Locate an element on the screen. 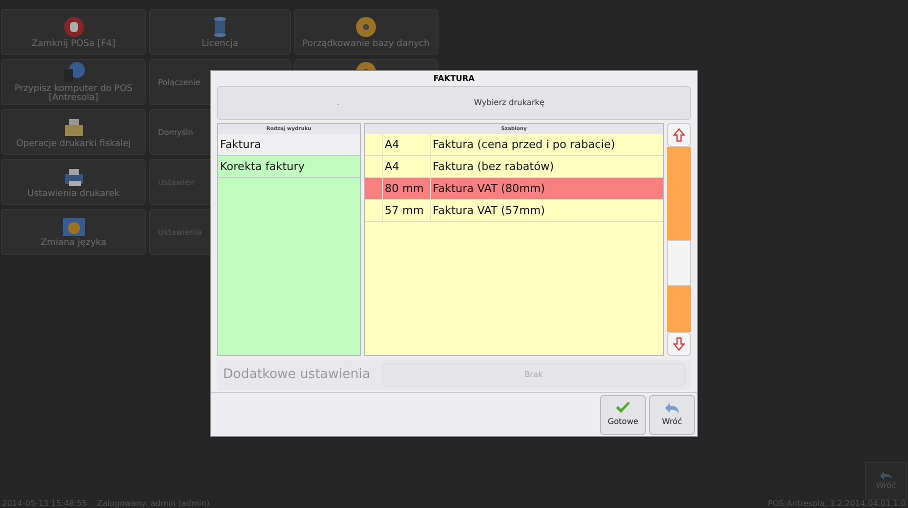 Image resolution: width=908 pixels, height=508 pixels. dialog-title: FAKTURA is located at coordinates (454, 79).